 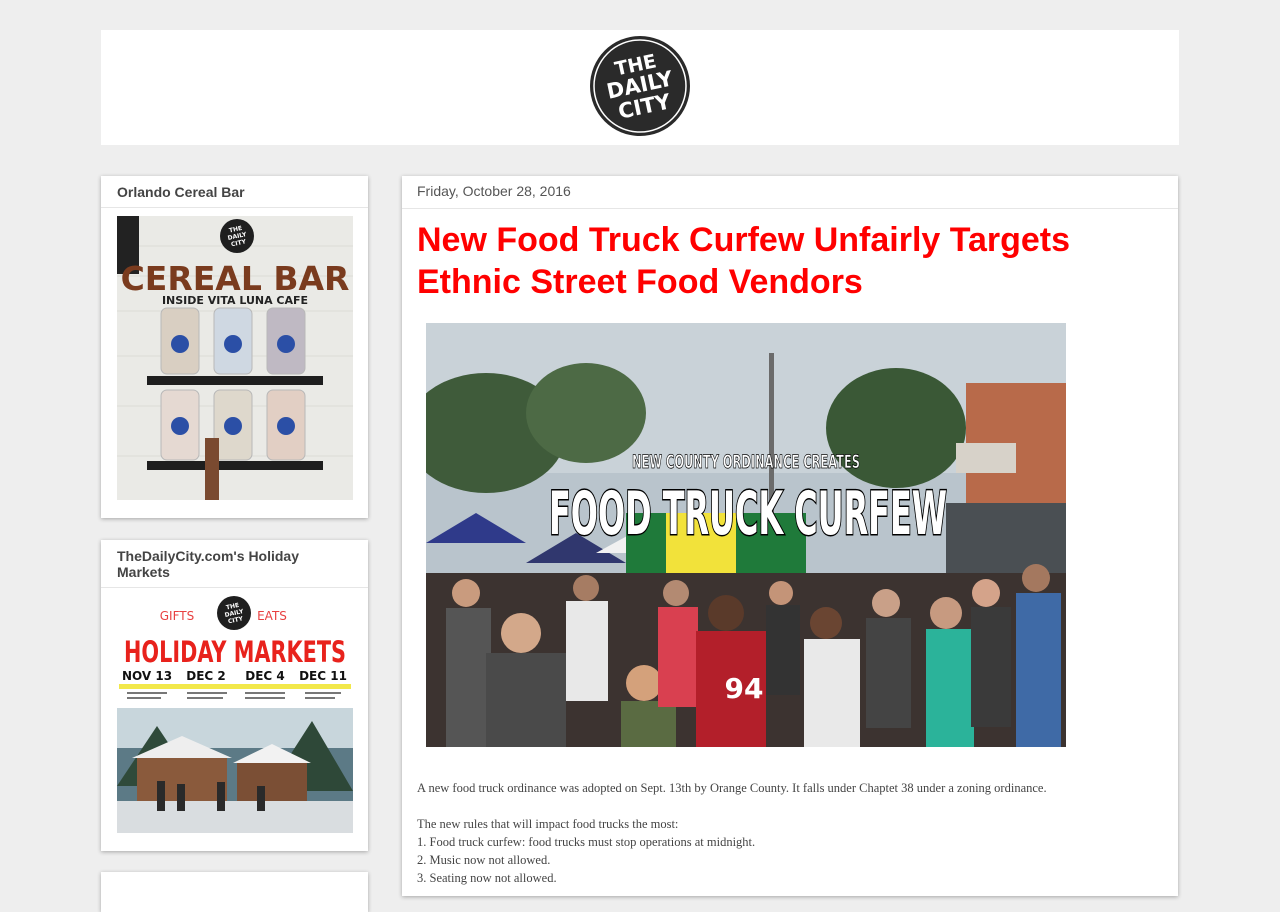 What do you see at coordinates (206, 676) in the screenshot?
I see `date-label: DEC 2` at bounding box center [206, 676].